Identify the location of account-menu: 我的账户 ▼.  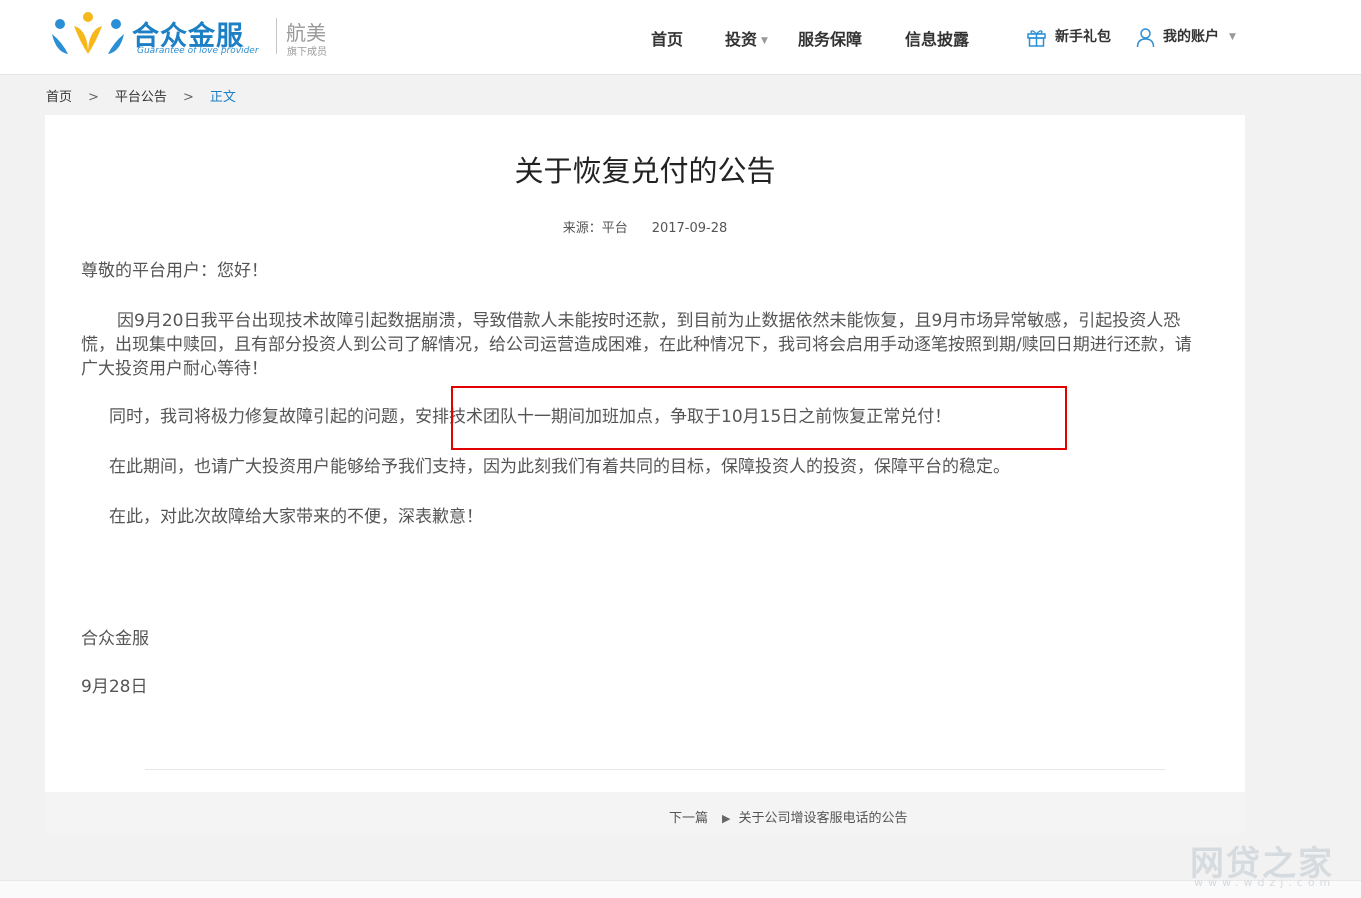
(1186, 37).